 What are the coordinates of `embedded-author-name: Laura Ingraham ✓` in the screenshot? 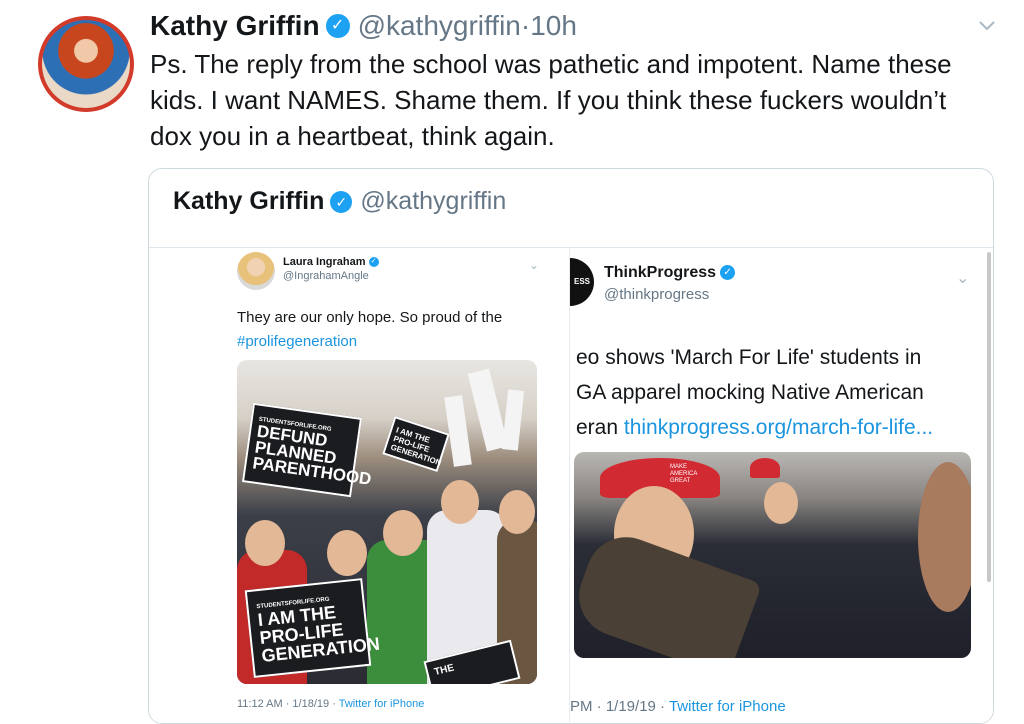 It's located at (331, 262).